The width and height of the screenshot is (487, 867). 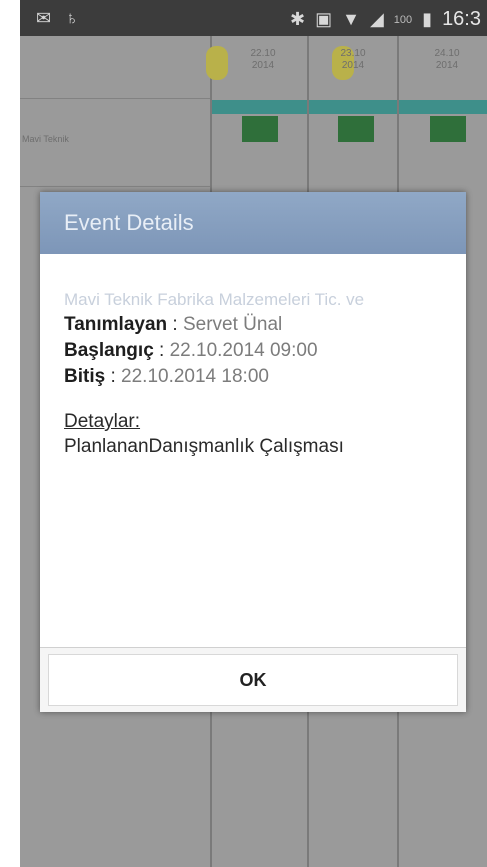 I want to click on bluetooth-icon: ✱, so click(x=298, y=19).